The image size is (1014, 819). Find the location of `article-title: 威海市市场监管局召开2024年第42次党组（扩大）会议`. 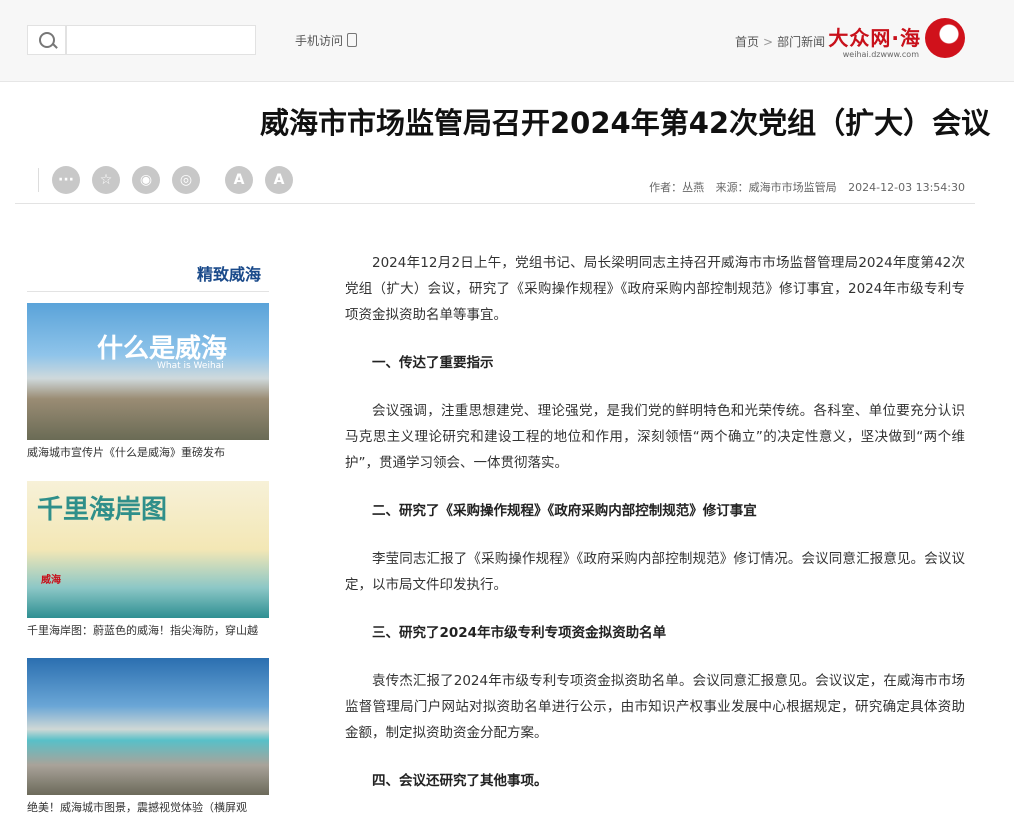

article-title: 威海市市场监管局召开2024年第42次党组（扩大）会议 is located at coordinates (625, 123).